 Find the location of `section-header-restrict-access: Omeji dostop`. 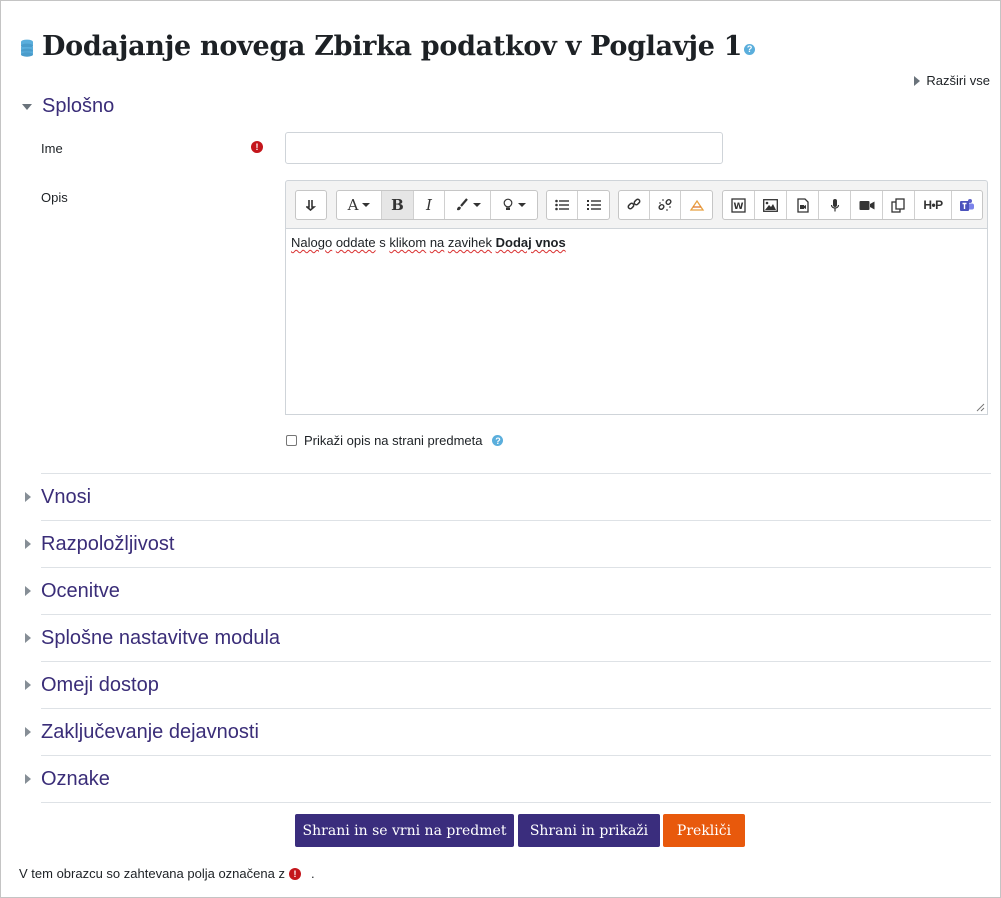

section-header-restrict-access: Omeji dostop is located at coordinates (508, 684).